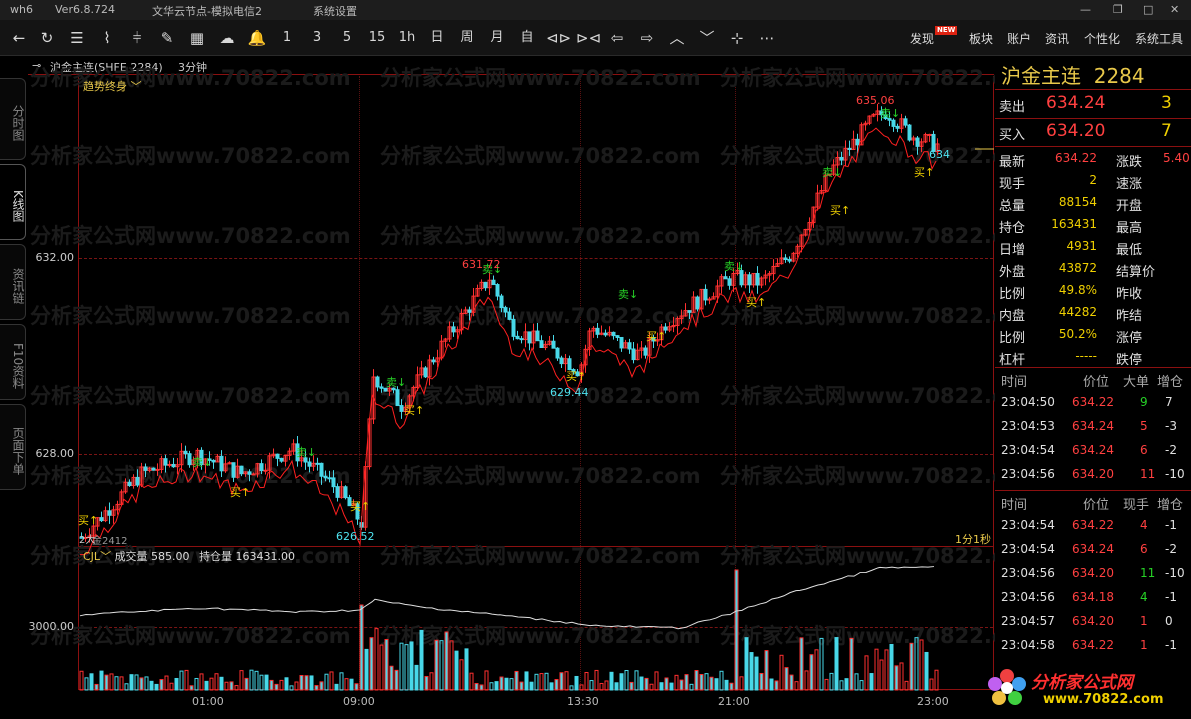 Image resolution: width=1191 pixels, height=719 pixels. What do you see at coordinates (756, 302) in the screenshot?
I see `buy-signal: 买↑` at bounding box center [756, 302].